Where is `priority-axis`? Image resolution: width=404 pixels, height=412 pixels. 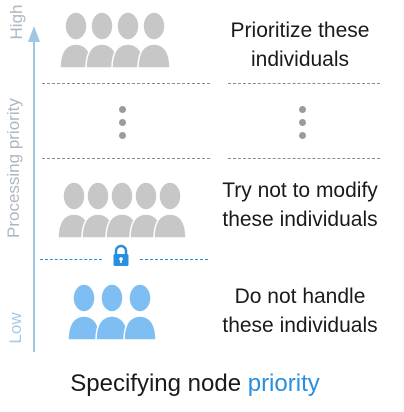 priority-axis is located at coordinates (34, 196).